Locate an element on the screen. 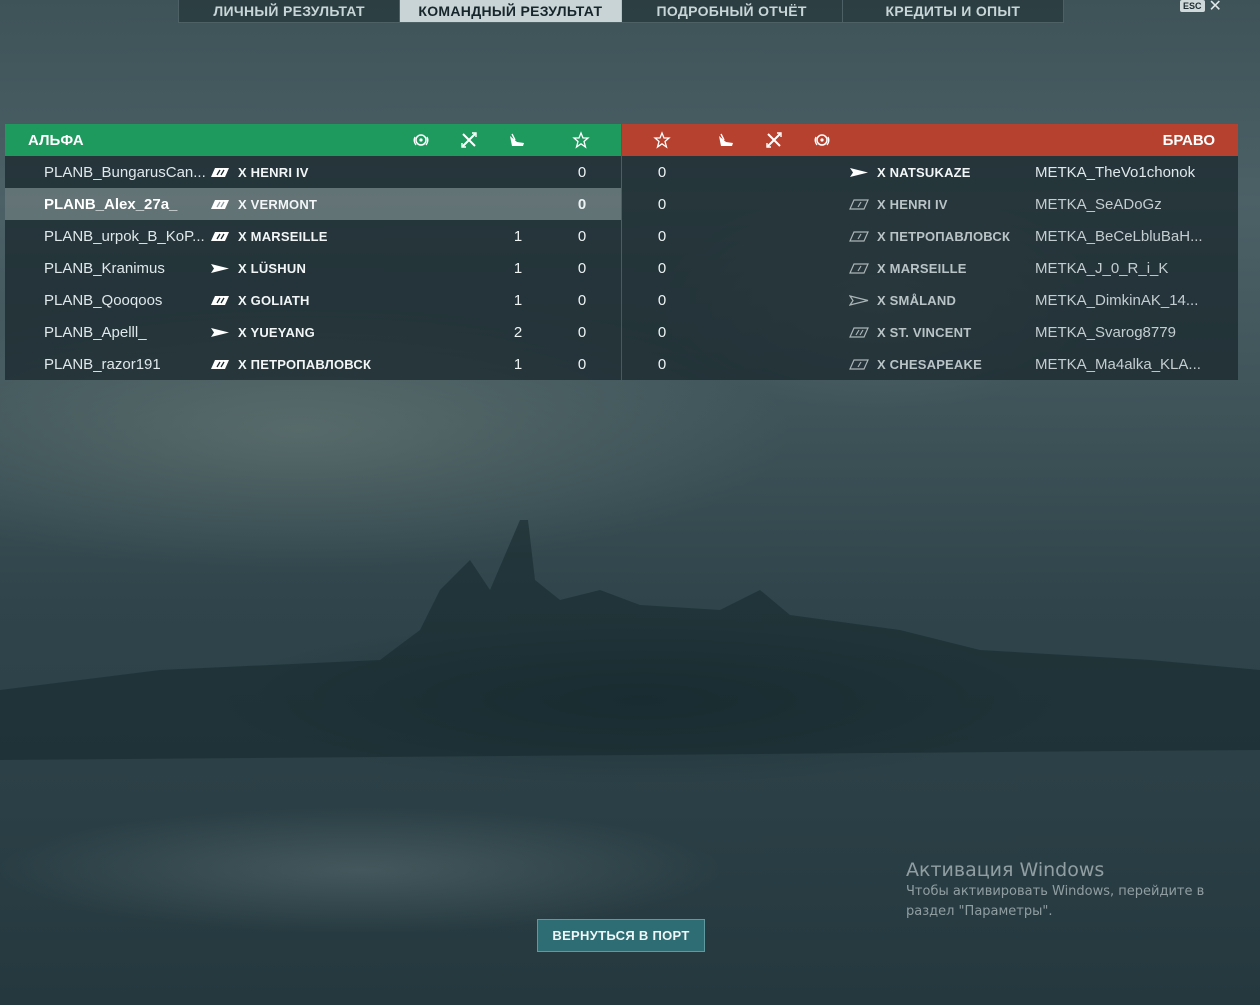 This screenshot has width=1260, height=1005. ship-name: X NATSUKAZE is located at coordinates (924, 172).